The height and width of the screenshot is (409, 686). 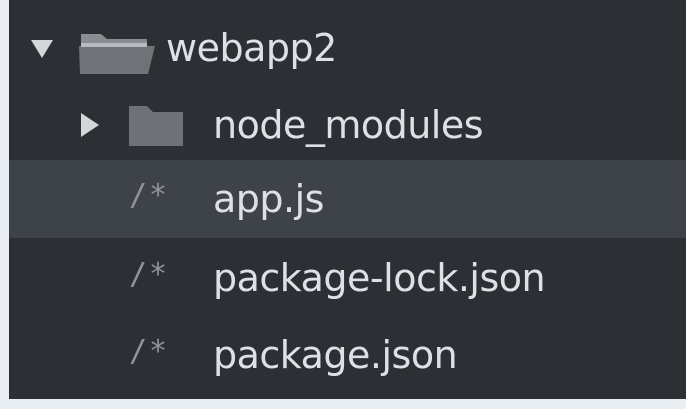 I want to click on folder-icon, so click(x=156, y=126).